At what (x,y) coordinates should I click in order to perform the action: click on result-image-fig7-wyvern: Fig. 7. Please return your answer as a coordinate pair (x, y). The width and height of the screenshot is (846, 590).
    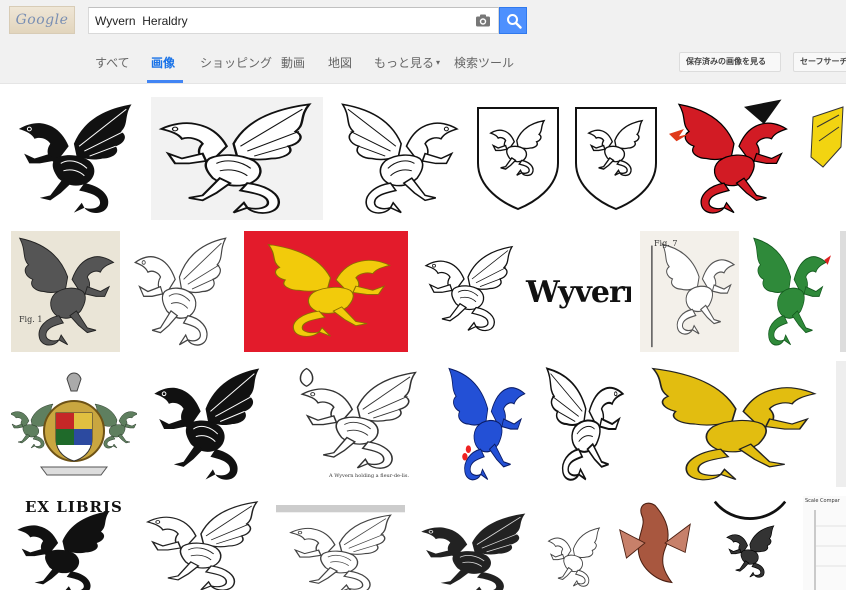
    Looking at the image, I should click on (689, 291).